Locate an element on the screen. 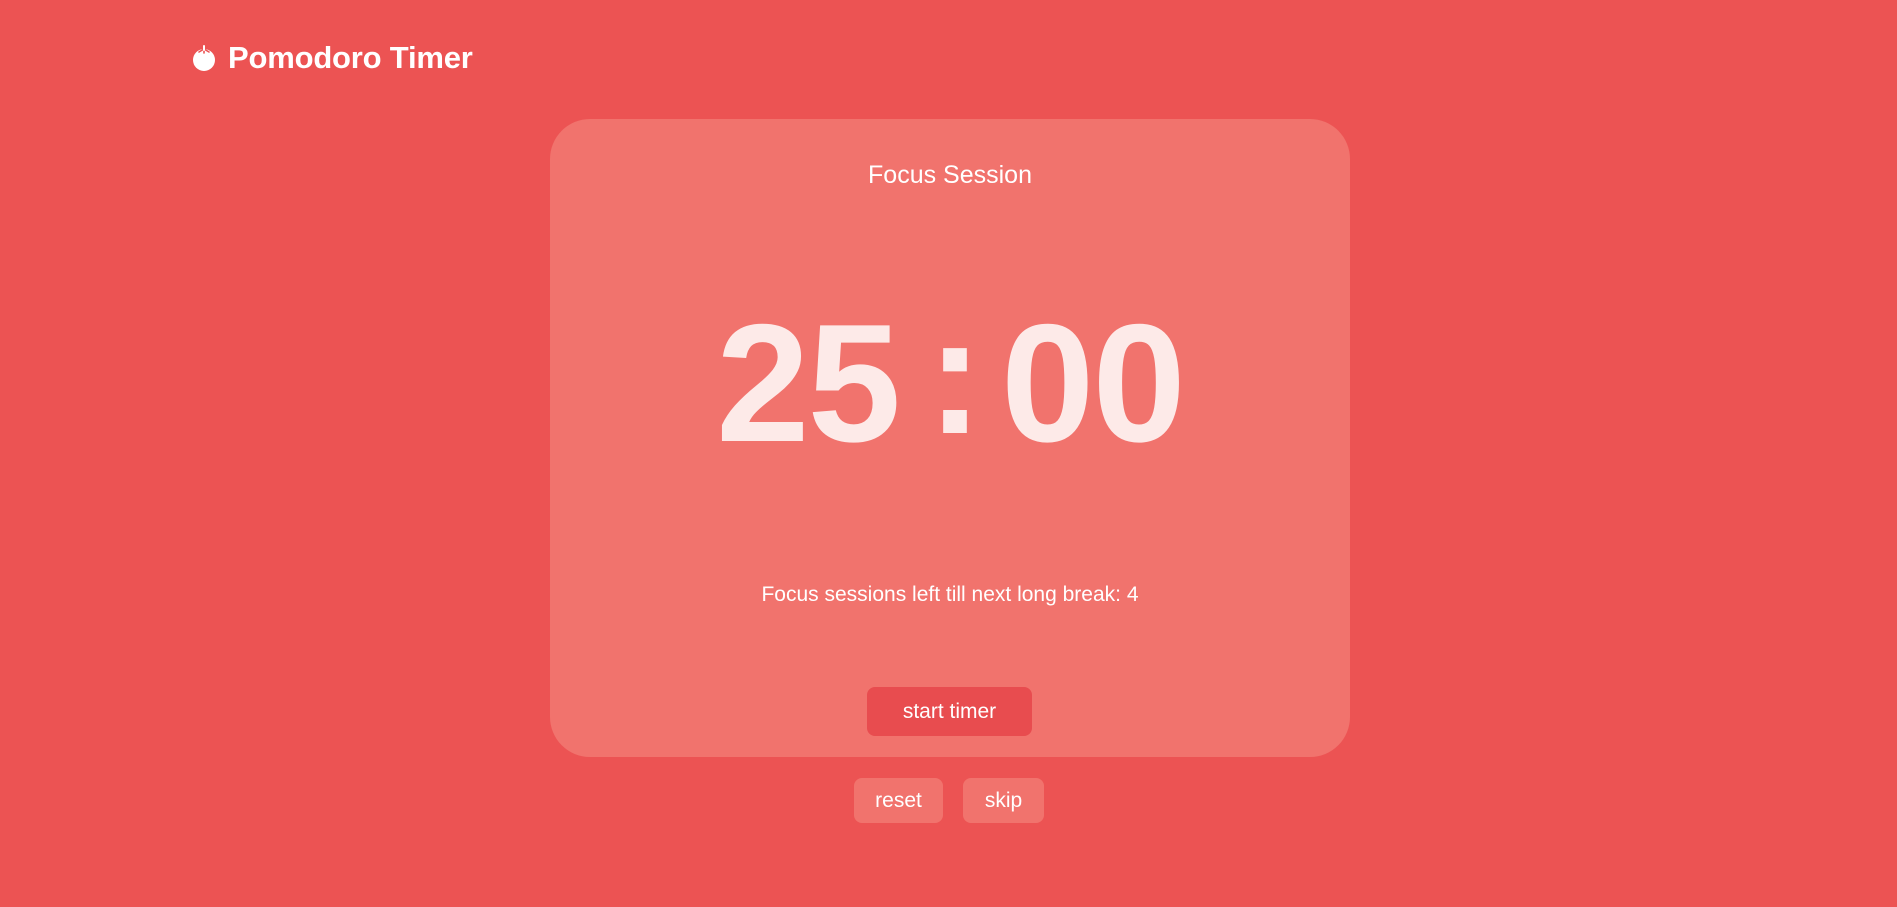 Image resolution: width=1897 pixels, height=907 pixels. tomato-icon is located at coordinates (204, 58).